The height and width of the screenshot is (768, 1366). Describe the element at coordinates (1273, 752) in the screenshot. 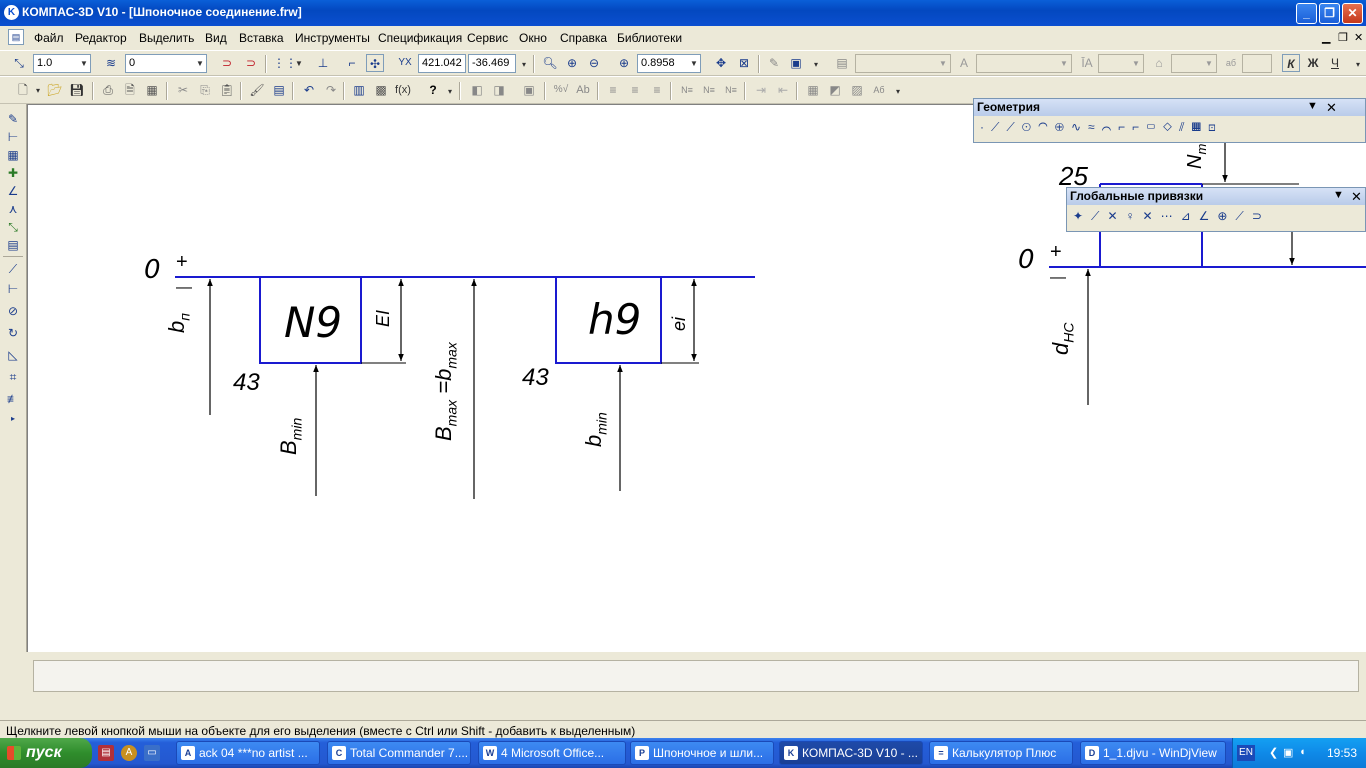

I see `tray-expand-icon: ❮` at that location.